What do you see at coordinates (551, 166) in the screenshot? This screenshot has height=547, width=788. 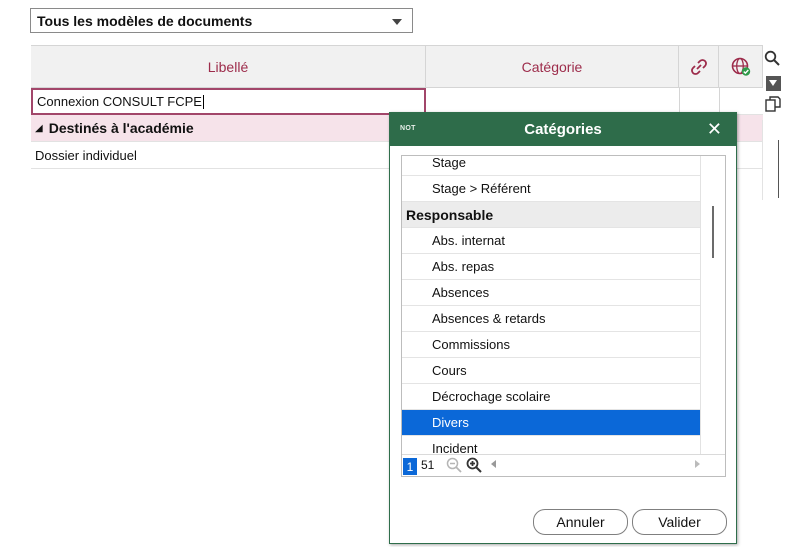 I see `category-item: Stage` at bounding box center [551, 166].